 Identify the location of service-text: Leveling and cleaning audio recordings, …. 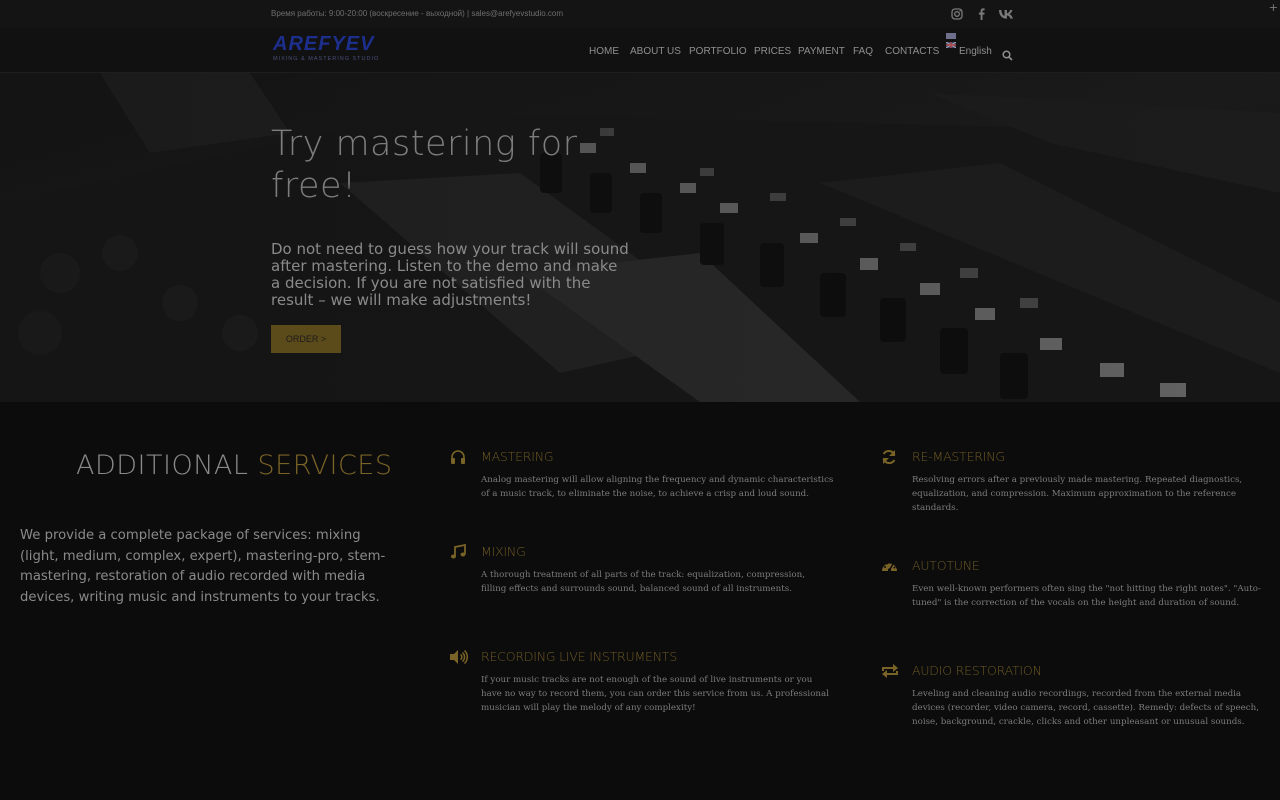
(1085, 708).